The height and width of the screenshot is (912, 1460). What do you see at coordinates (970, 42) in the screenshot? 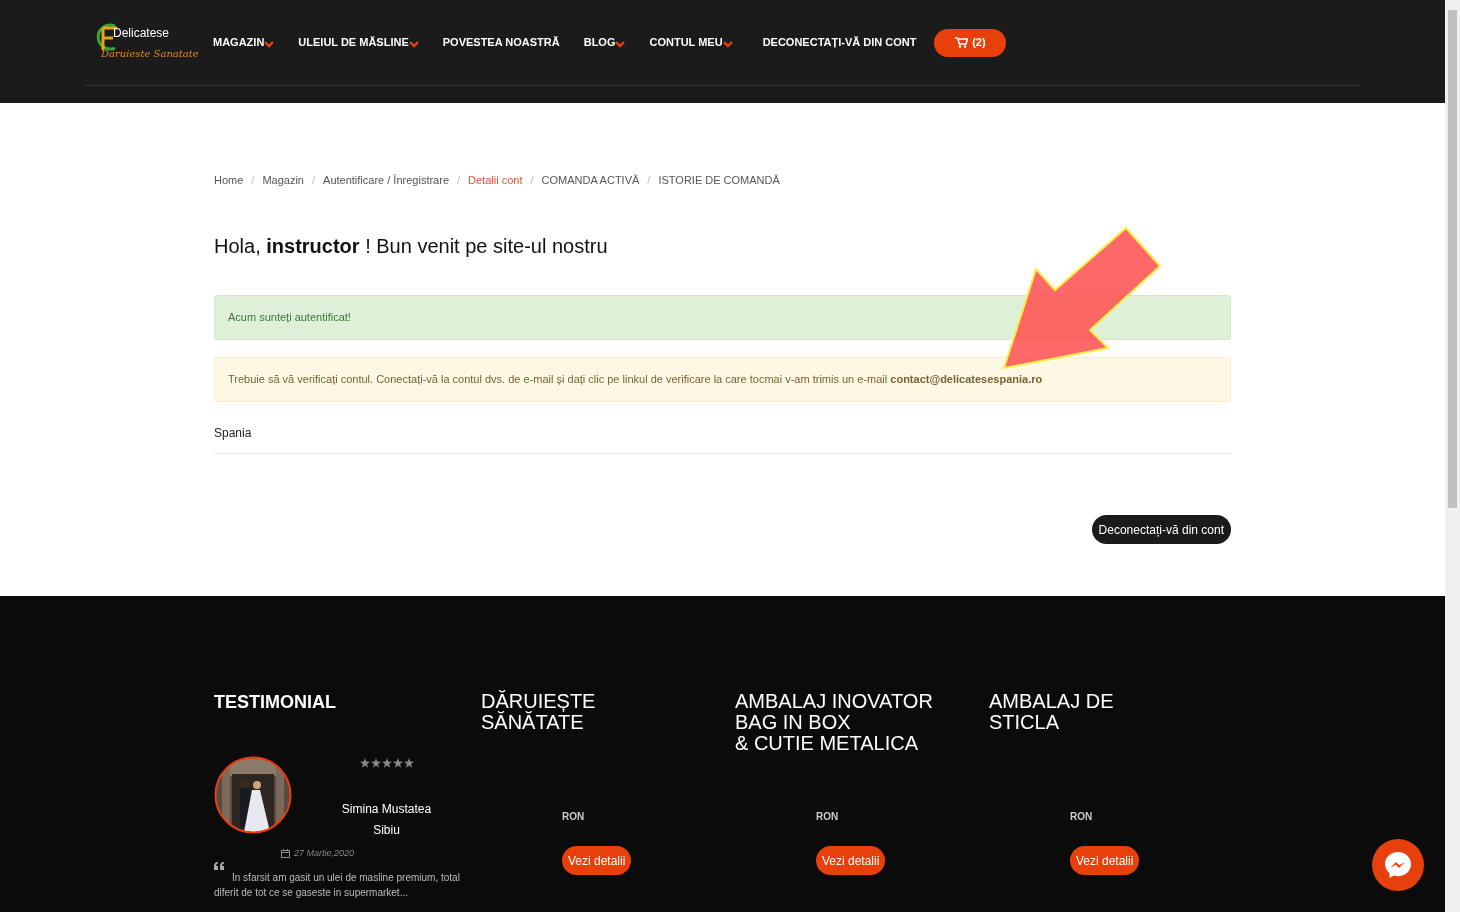
I see `cart-button: (2)` at bounding box center [970, 42].